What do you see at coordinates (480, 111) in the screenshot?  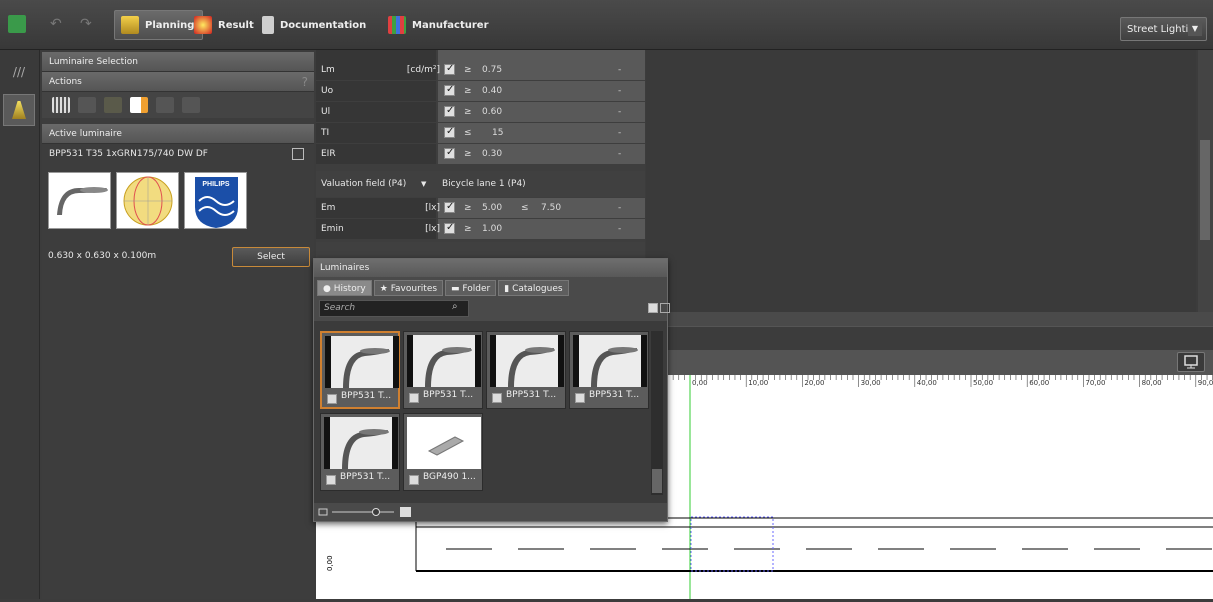 I see `table-row: Ul ≥ 0.60 -` at bounding box center [480, 111].